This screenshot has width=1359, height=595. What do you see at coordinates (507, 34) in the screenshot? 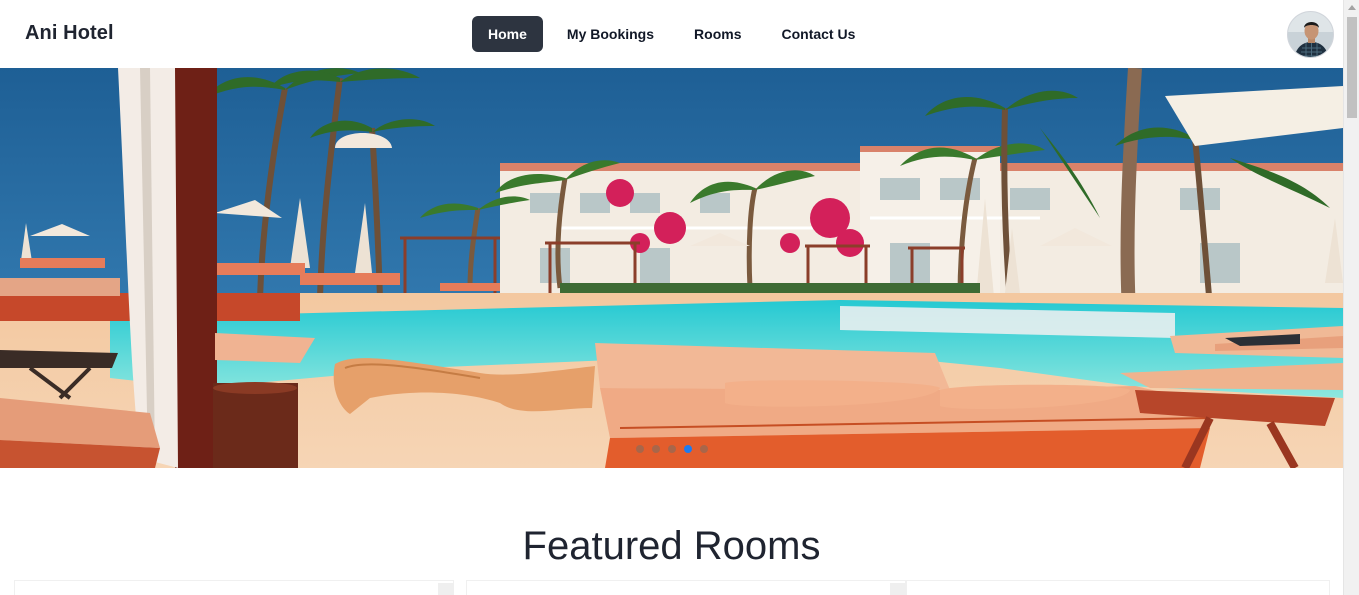
I see `nav-home: Home` at bounding box center [507, 34].